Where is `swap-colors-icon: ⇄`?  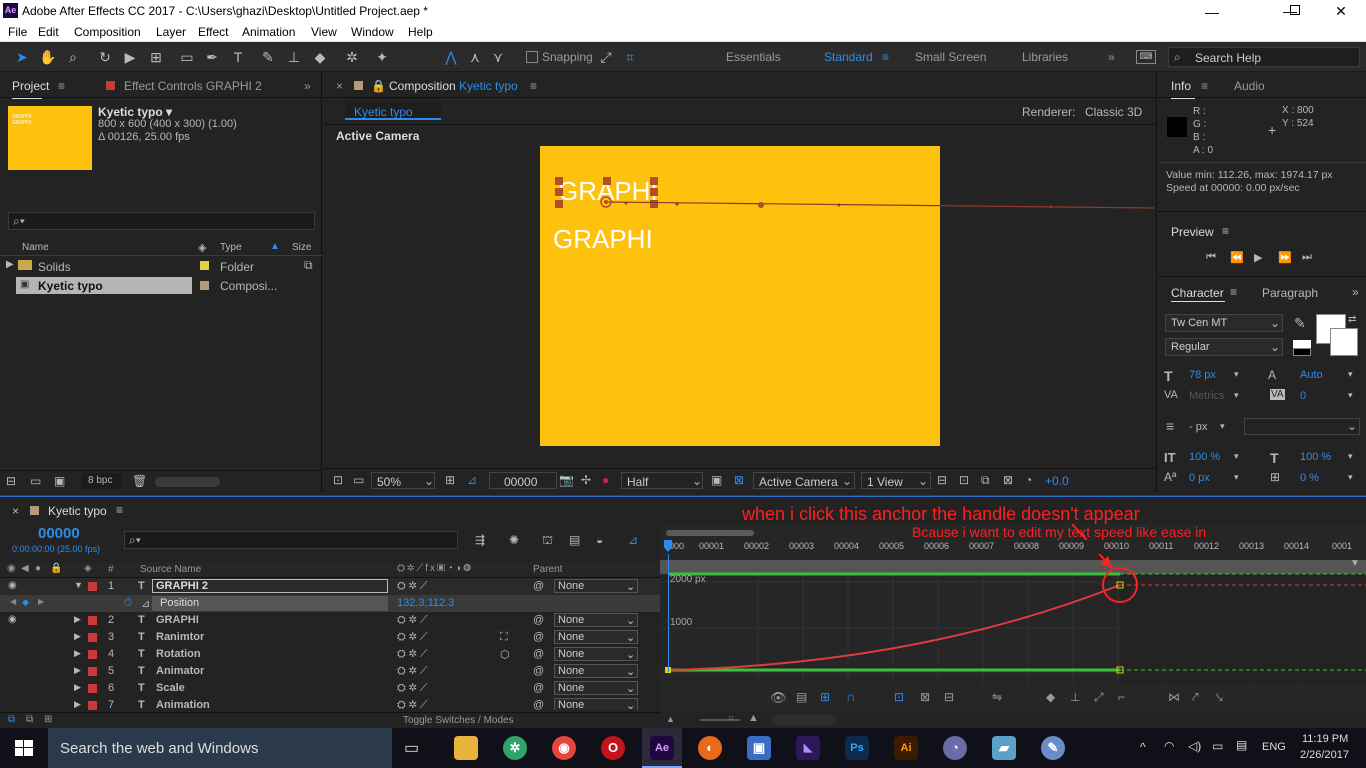 swap-colors-icon: ⇄ is located at coordinates (1352, 319).